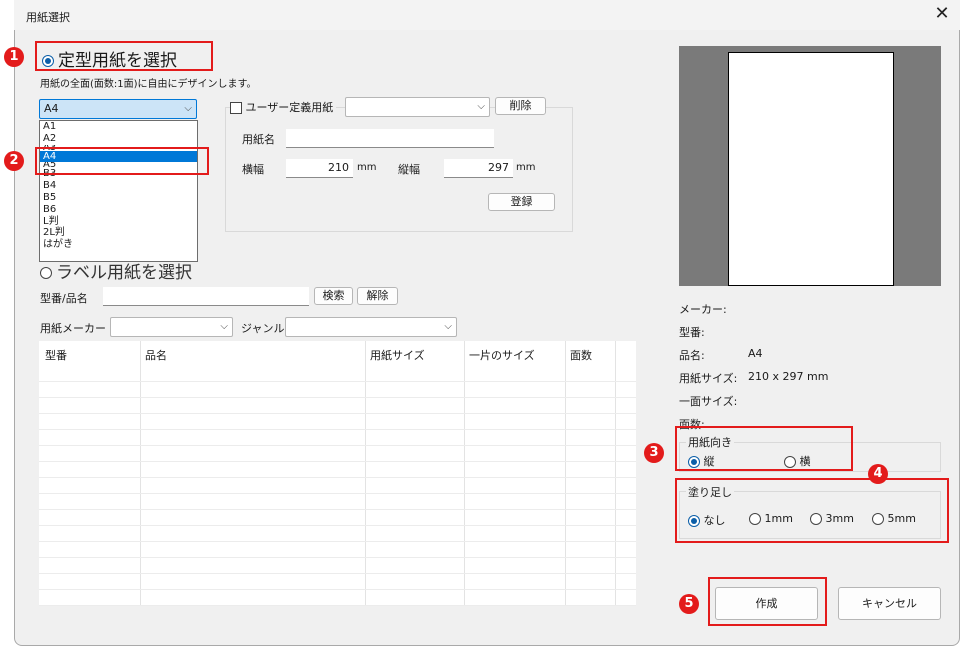 The width and height of the screenshot is (960, 647). What do you see at coordinates (148, 84) in the screenshot?
I see `standard-description: 用紙の全面(面数:1面)に自由にデザインします。` at bounding box center [148, 84].